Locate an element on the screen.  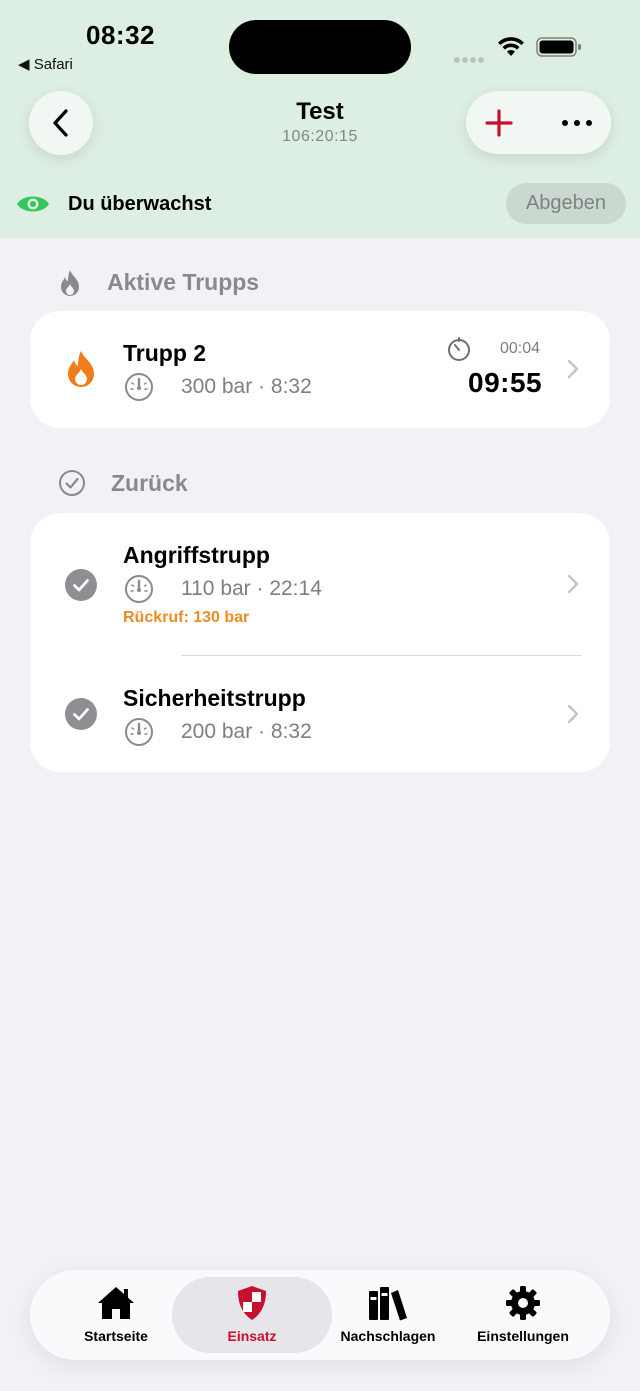
tab-label: Einsatz is located at coordinates (252, 1336).